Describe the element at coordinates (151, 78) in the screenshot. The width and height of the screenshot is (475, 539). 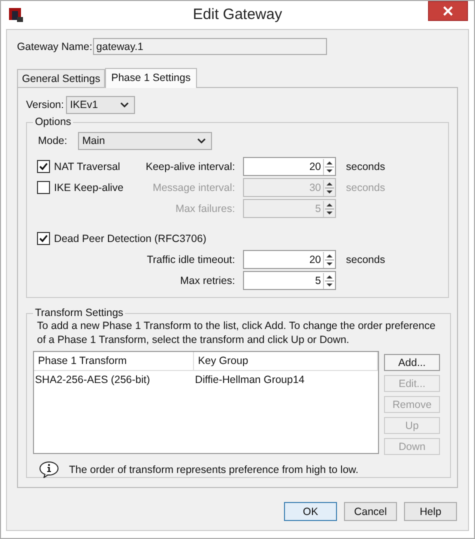
I see `tab: Phase 1 Settings` at that location.